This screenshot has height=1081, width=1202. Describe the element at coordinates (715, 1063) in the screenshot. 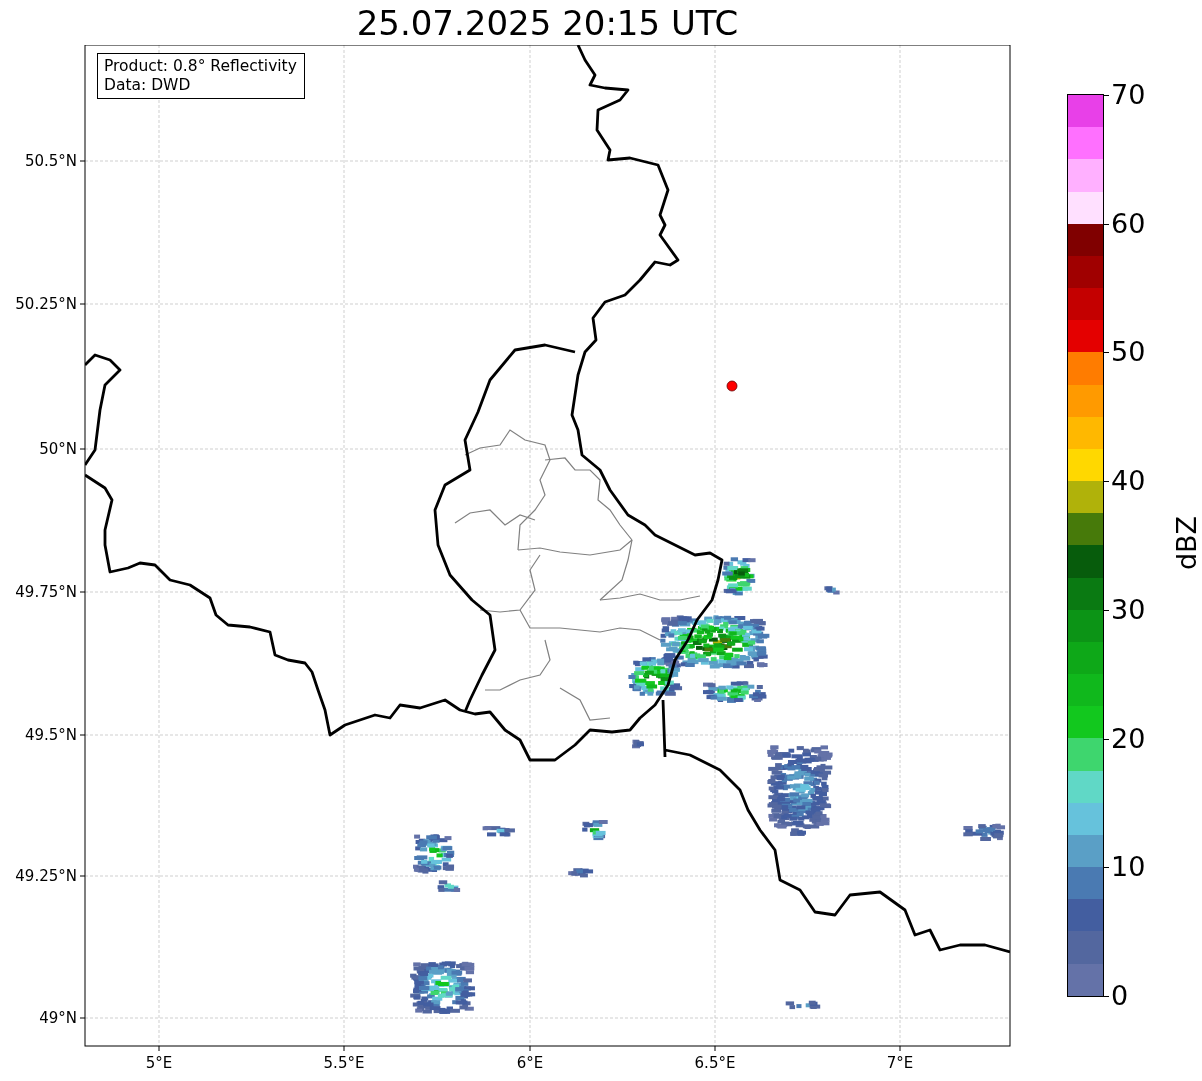

I see `axis-tick-label: 6.5°E` at that location.